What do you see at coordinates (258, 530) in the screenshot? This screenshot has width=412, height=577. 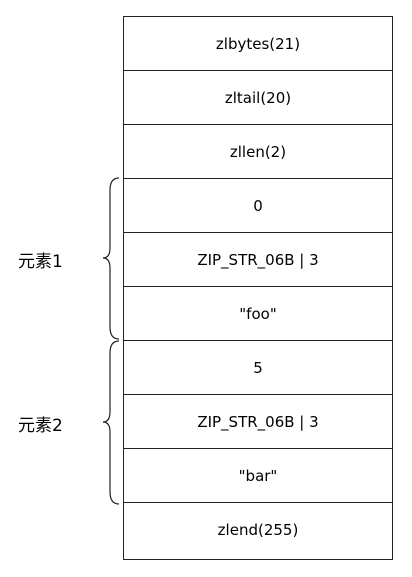 I see `cell-zlend: zlend(255)` at bounding box center [258, 530].